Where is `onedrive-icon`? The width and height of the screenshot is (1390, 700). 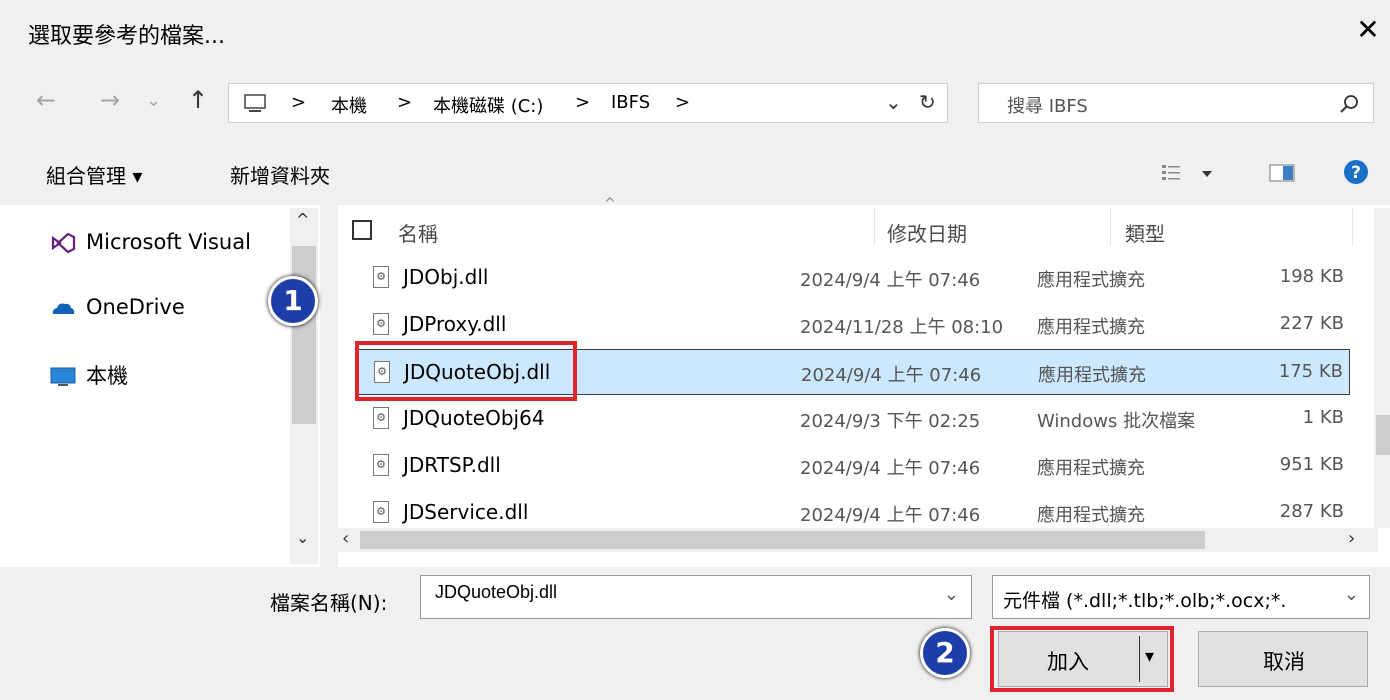
onedrive-icon is located at coordinates (63, 308).